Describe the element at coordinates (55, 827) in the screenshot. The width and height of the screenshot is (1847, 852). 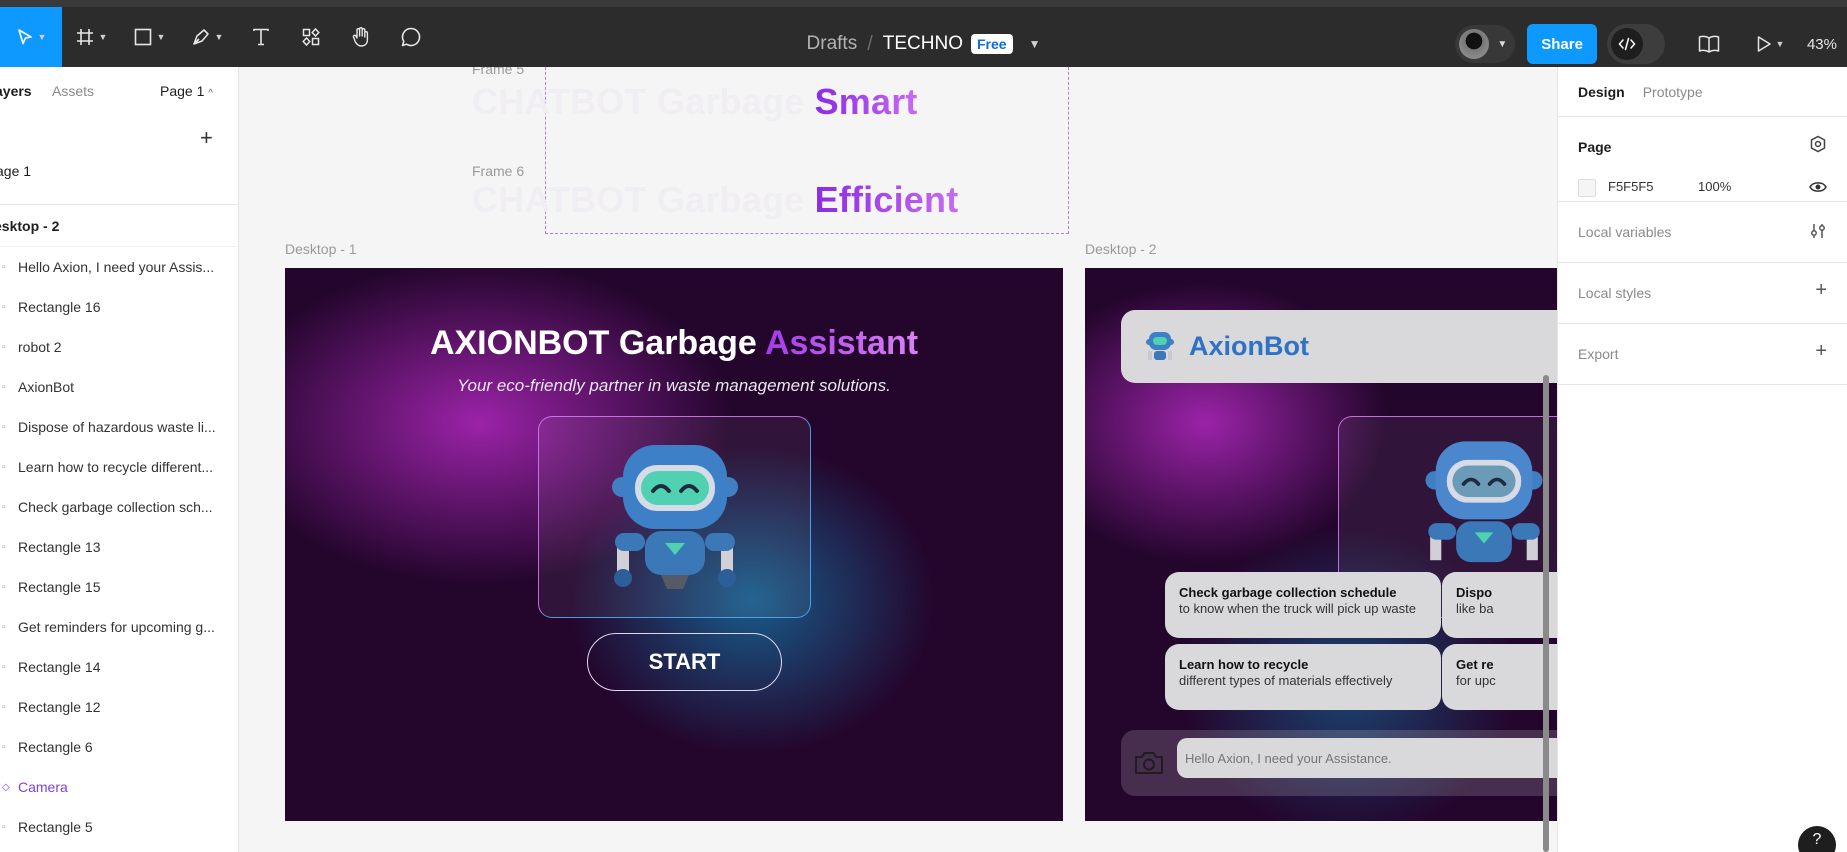
I see `layer-label: Rectangle 5` at that location.